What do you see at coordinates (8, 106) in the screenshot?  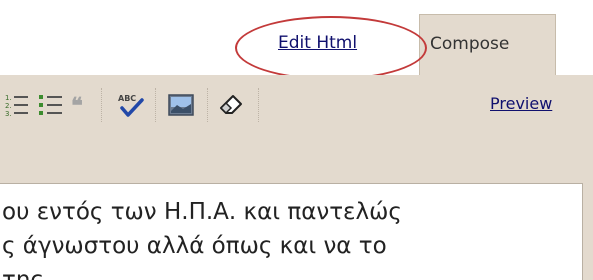 I see `svg-text: 2.` at bounding box center [8, 106].